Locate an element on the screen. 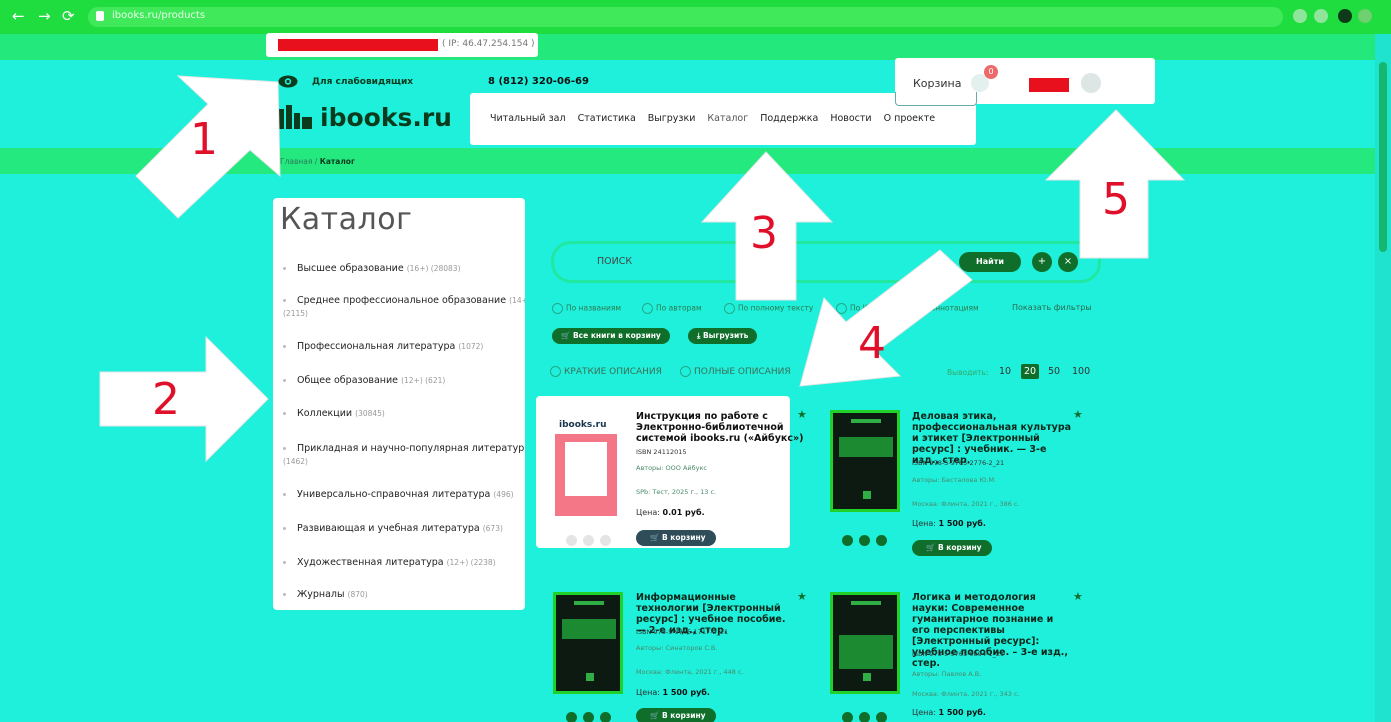  sidebar-item-count: (870) is located at coordinates (357, 594).